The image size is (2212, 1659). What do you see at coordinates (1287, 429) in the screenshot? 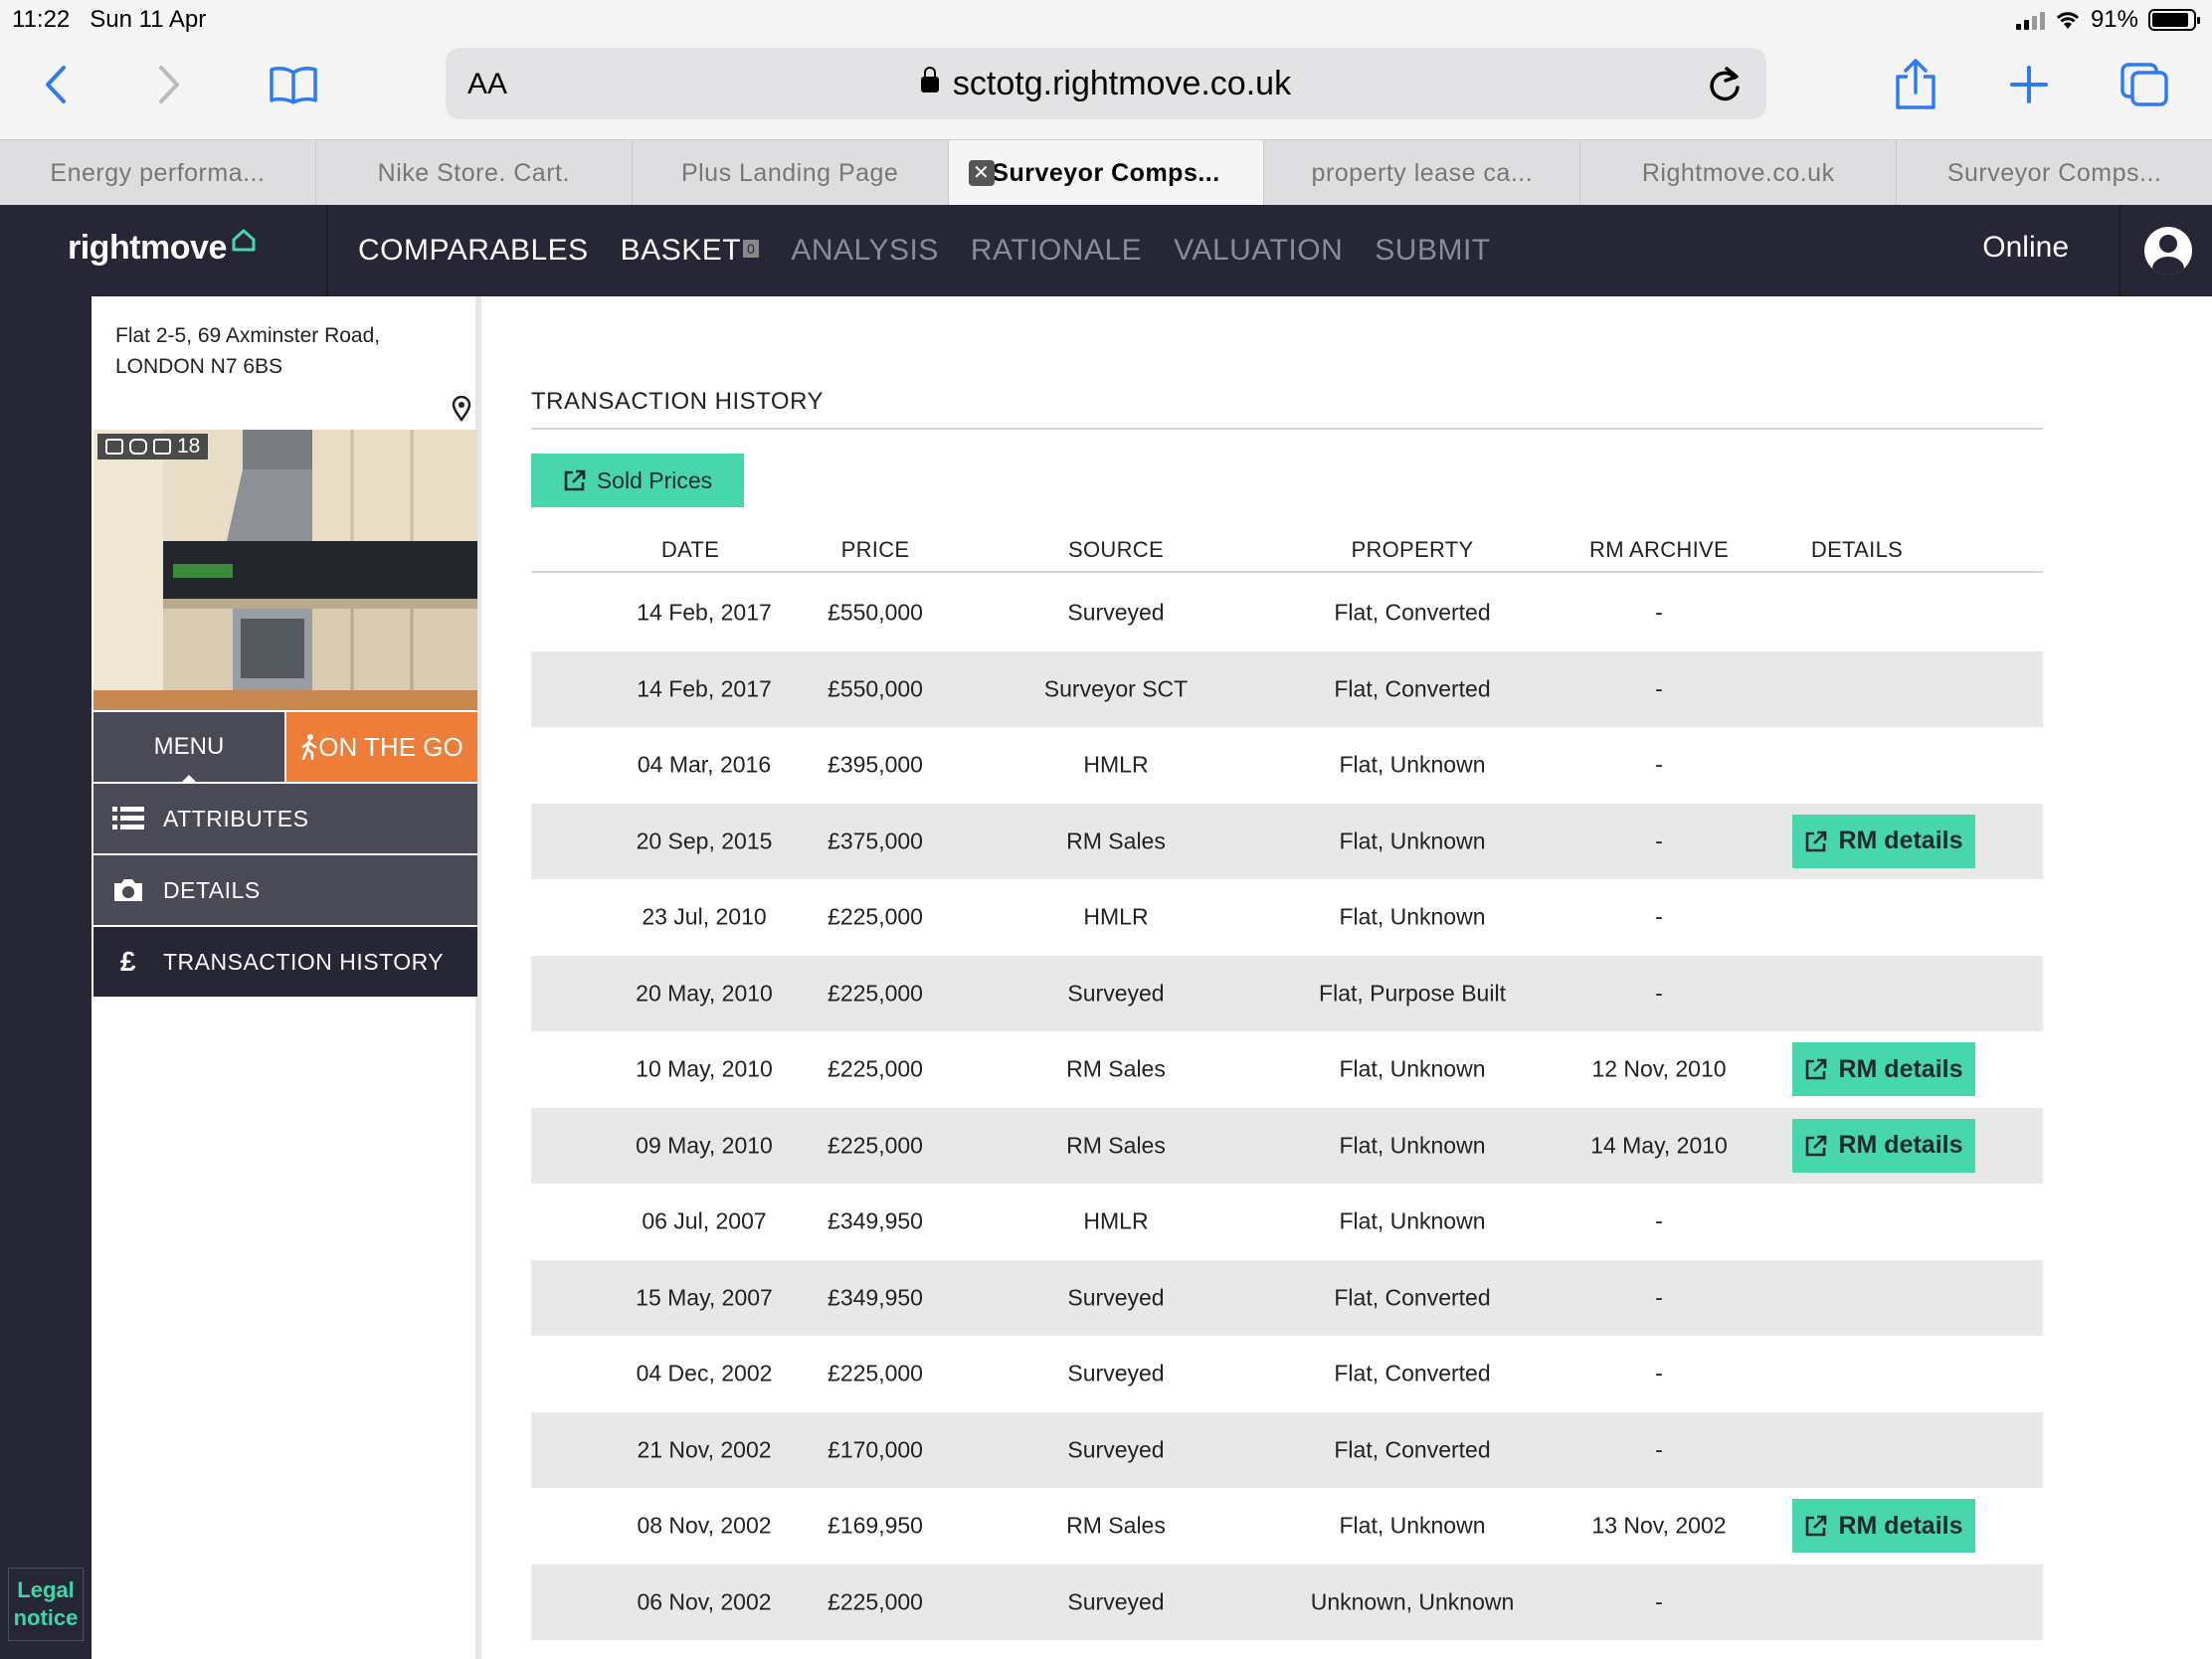
I see `section-divider` at bounding box center [1287, 429].